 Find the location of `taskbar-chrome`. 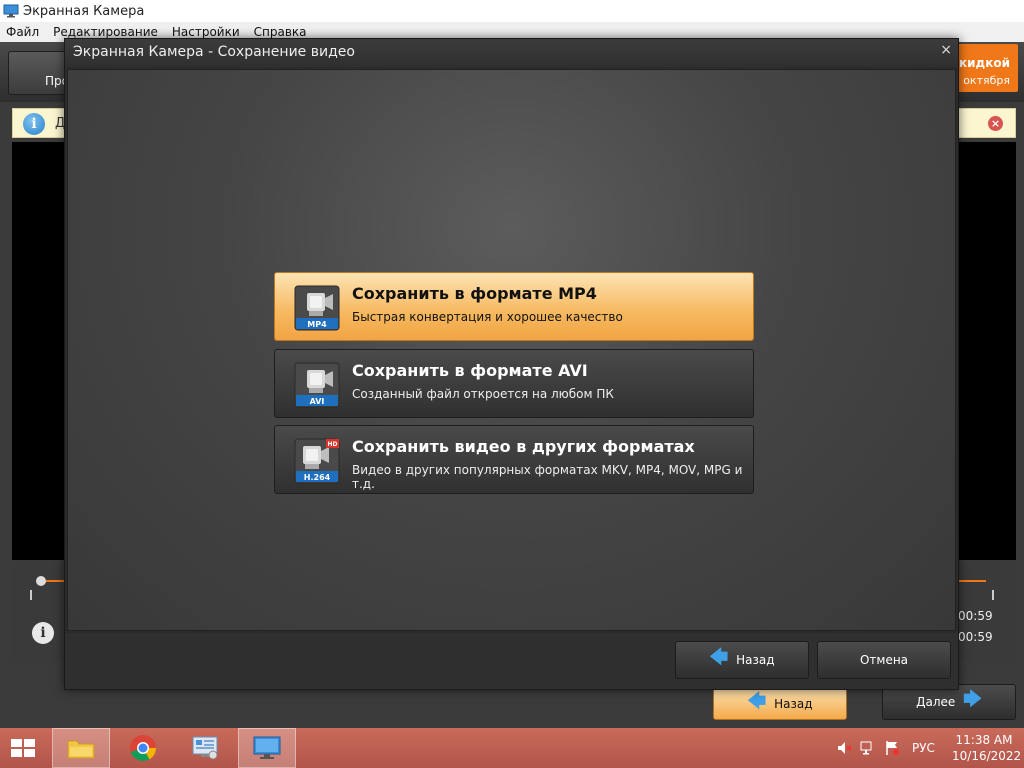

taskbar-chrome is located at coordinates (143, 748).